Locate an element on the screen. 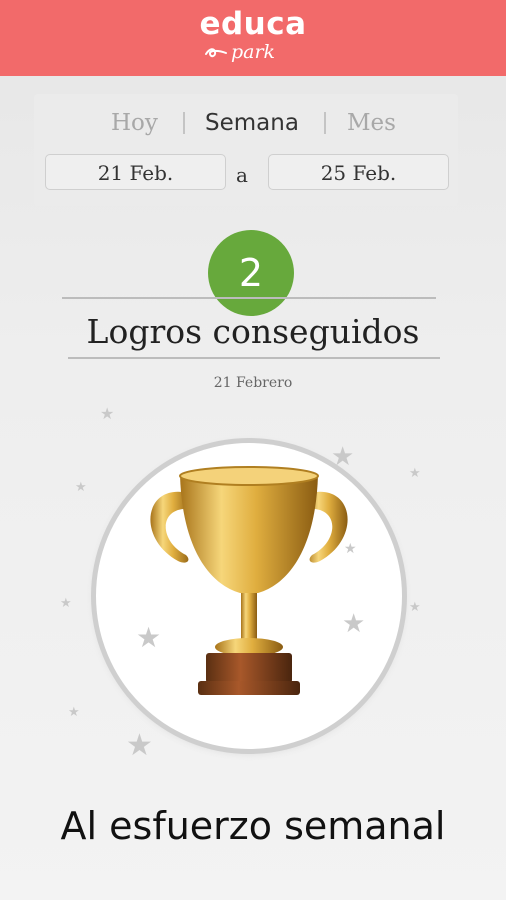 Image resolution: width=506 pixels, height=900 pixels. app-header: educa park is located at coordinates (253, 38).